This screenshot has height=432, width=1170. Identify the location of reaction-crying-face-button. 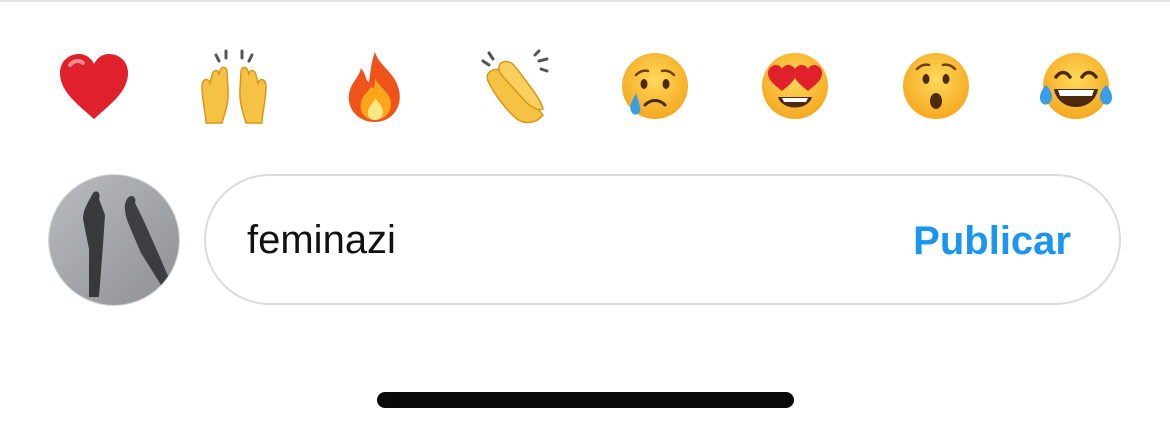
(655, 87).